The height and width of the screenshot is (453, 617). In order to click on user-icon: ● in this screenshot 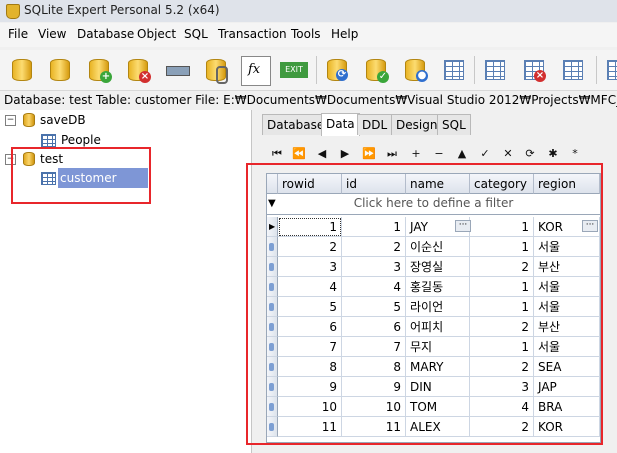, I will do `click(415, 70)`.